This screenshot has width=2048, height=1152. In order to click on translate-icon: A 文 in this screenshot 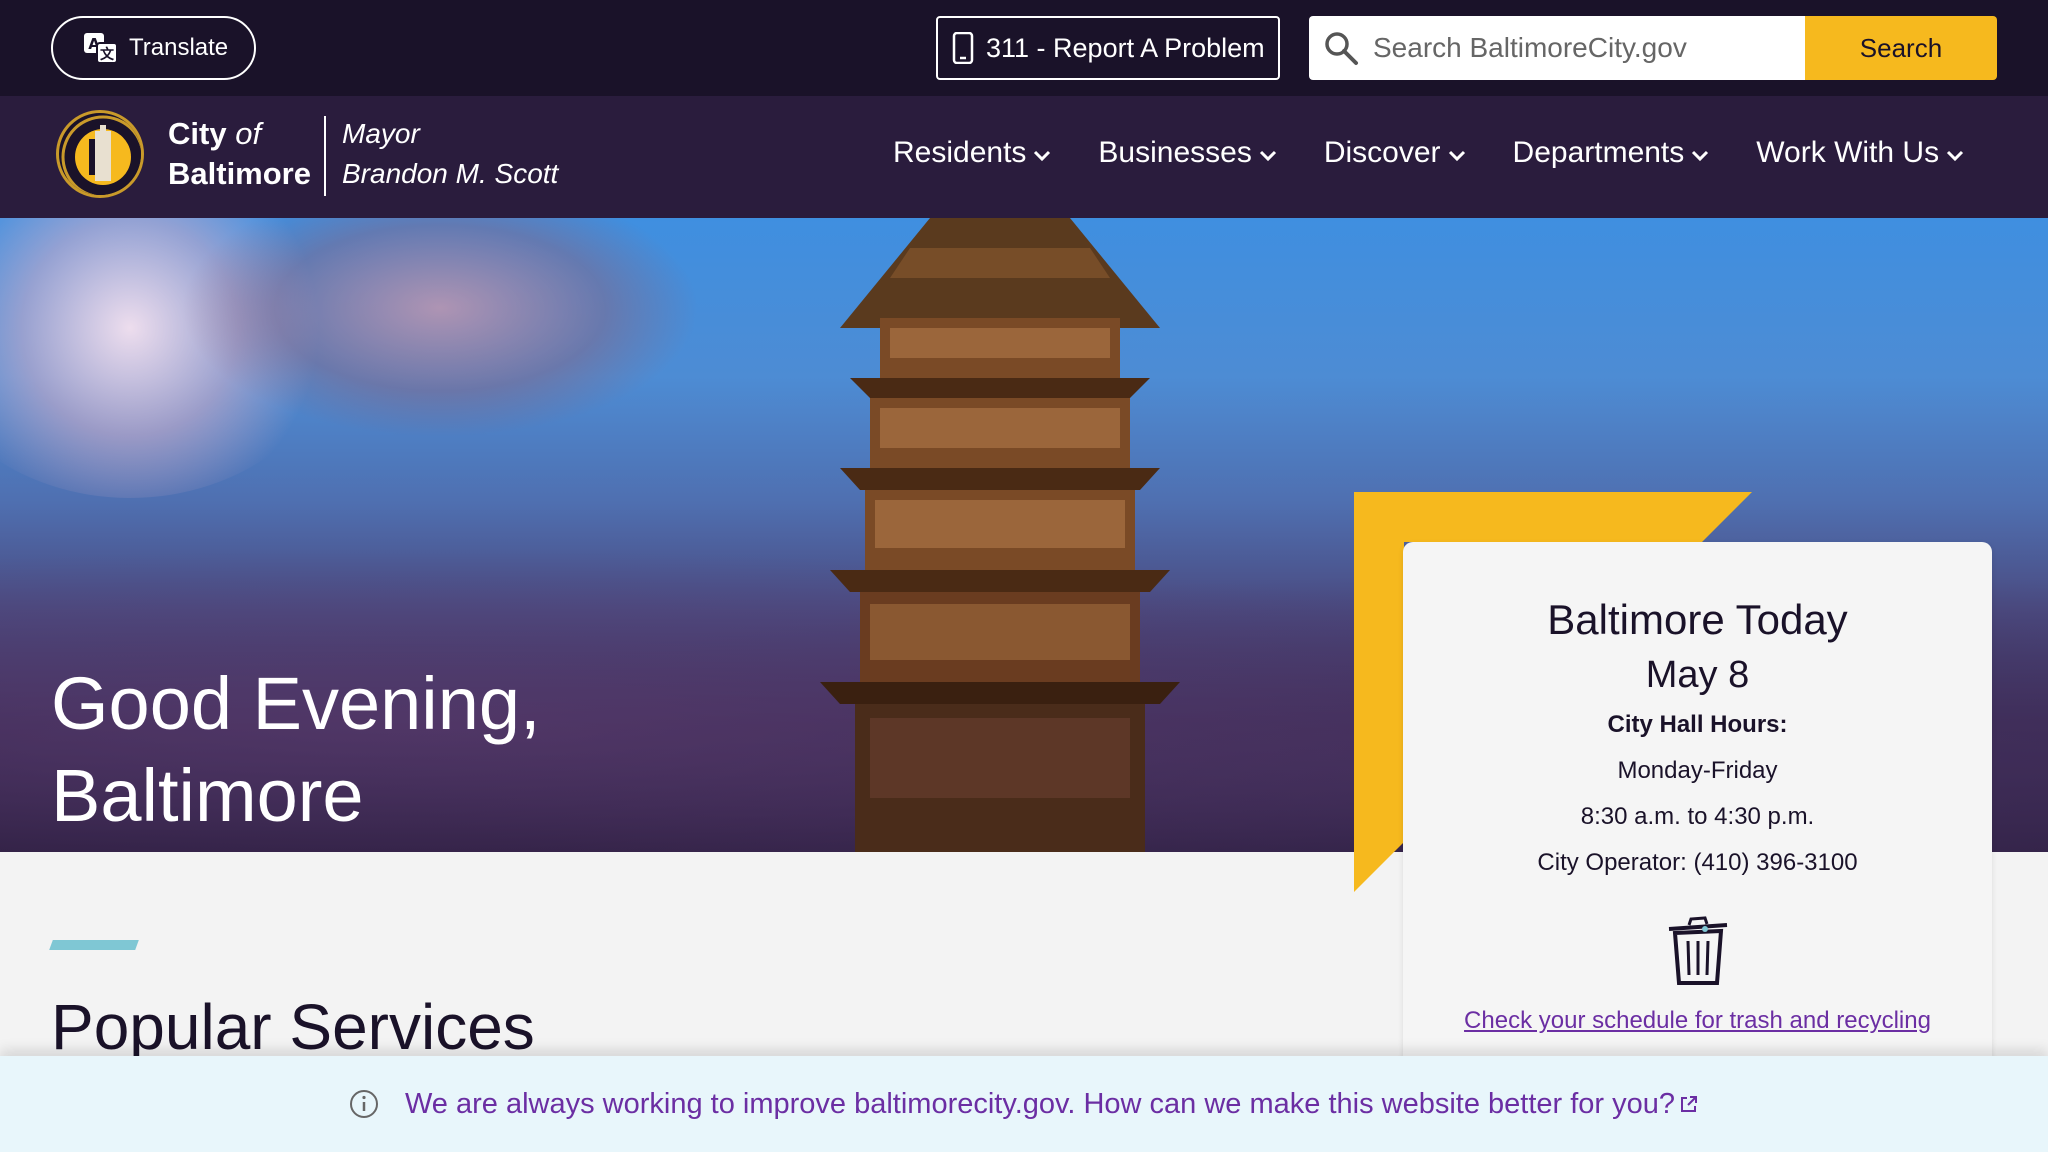, I will do `click(101, 48)`.